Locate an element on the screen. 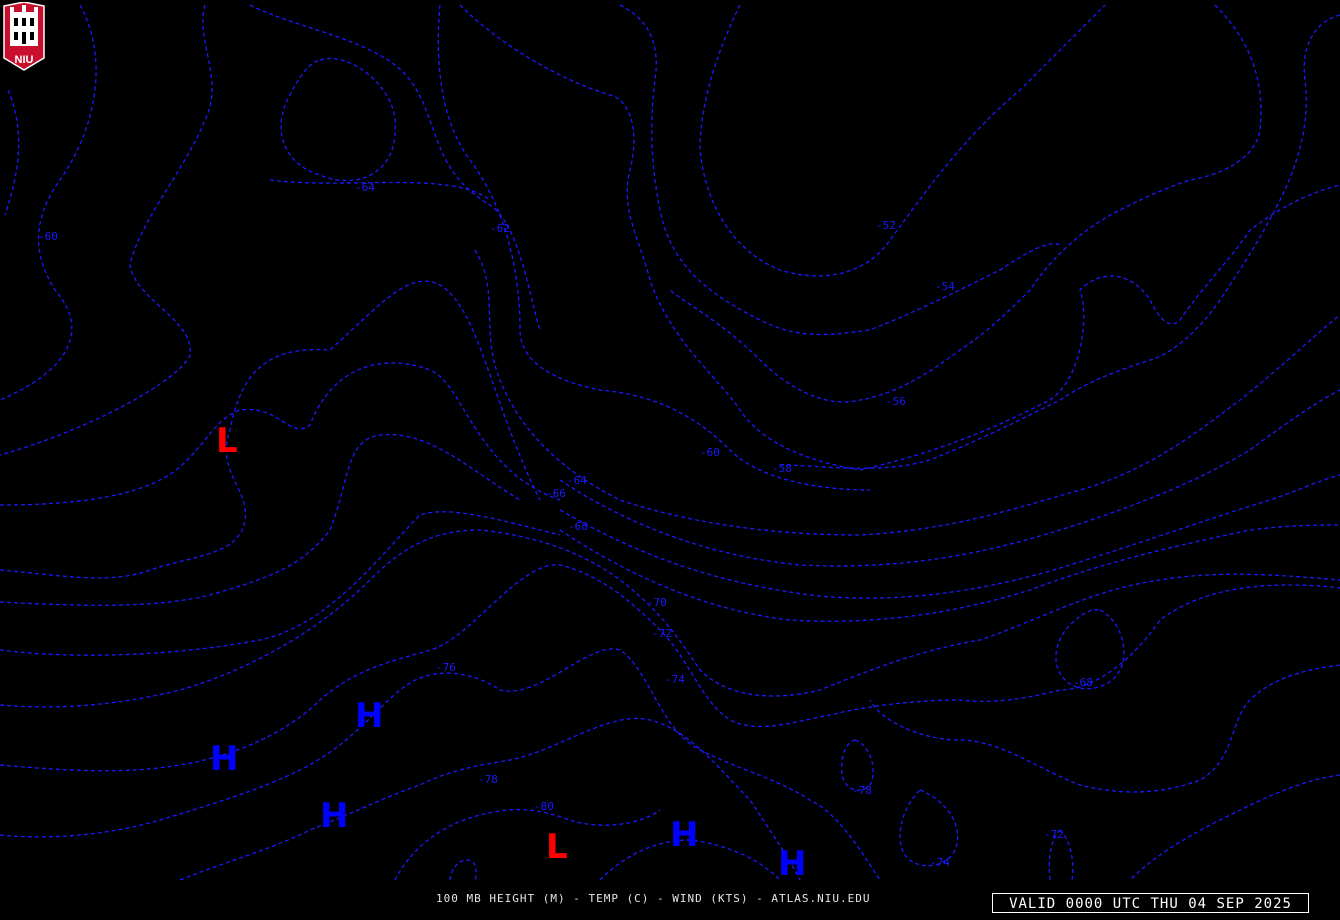 This screenshot has width=1340, height=920. niu-logo: NIU is located at coordinates (24, 36).